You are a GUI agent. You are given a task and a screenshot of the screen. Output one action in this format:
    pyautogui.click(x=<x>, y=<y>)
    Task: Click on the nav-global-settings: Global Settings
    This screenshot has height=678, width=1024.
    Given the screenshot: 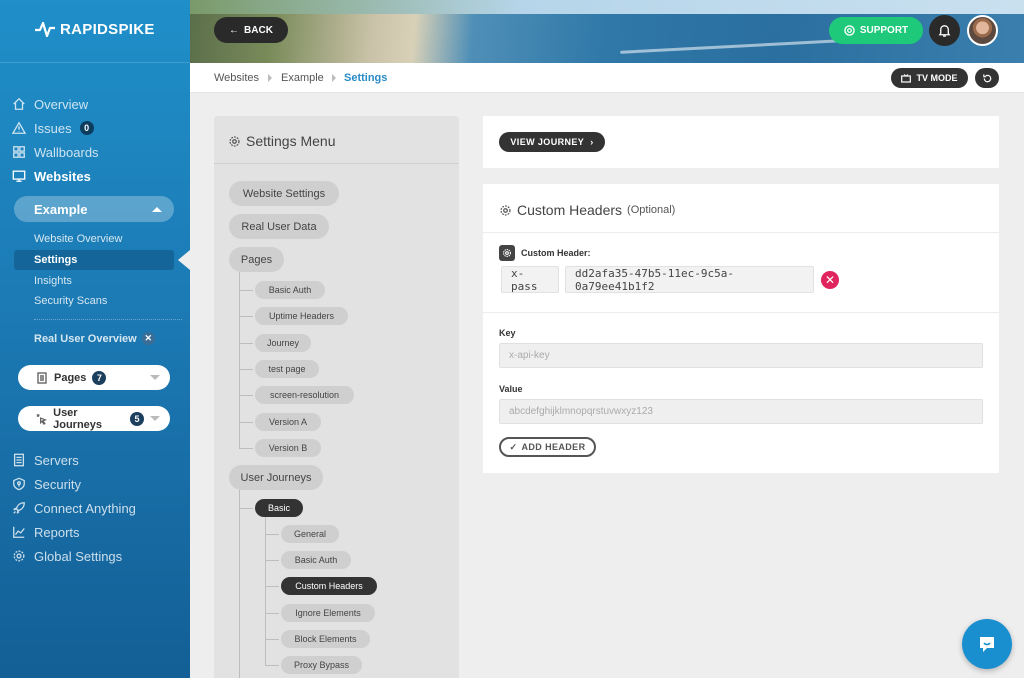 What is the action you would take?
    pyautogui.click(x=66, y=556)
    